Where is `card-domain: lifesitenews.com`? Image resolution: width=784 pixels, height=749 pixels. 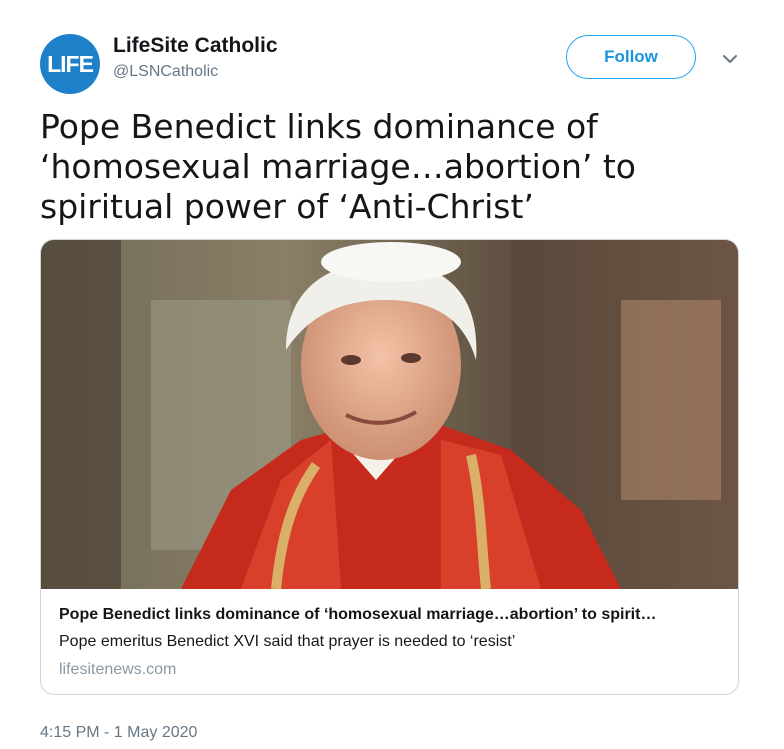 card-domain: lifesitenews.com is located at coordinates (118, 669).